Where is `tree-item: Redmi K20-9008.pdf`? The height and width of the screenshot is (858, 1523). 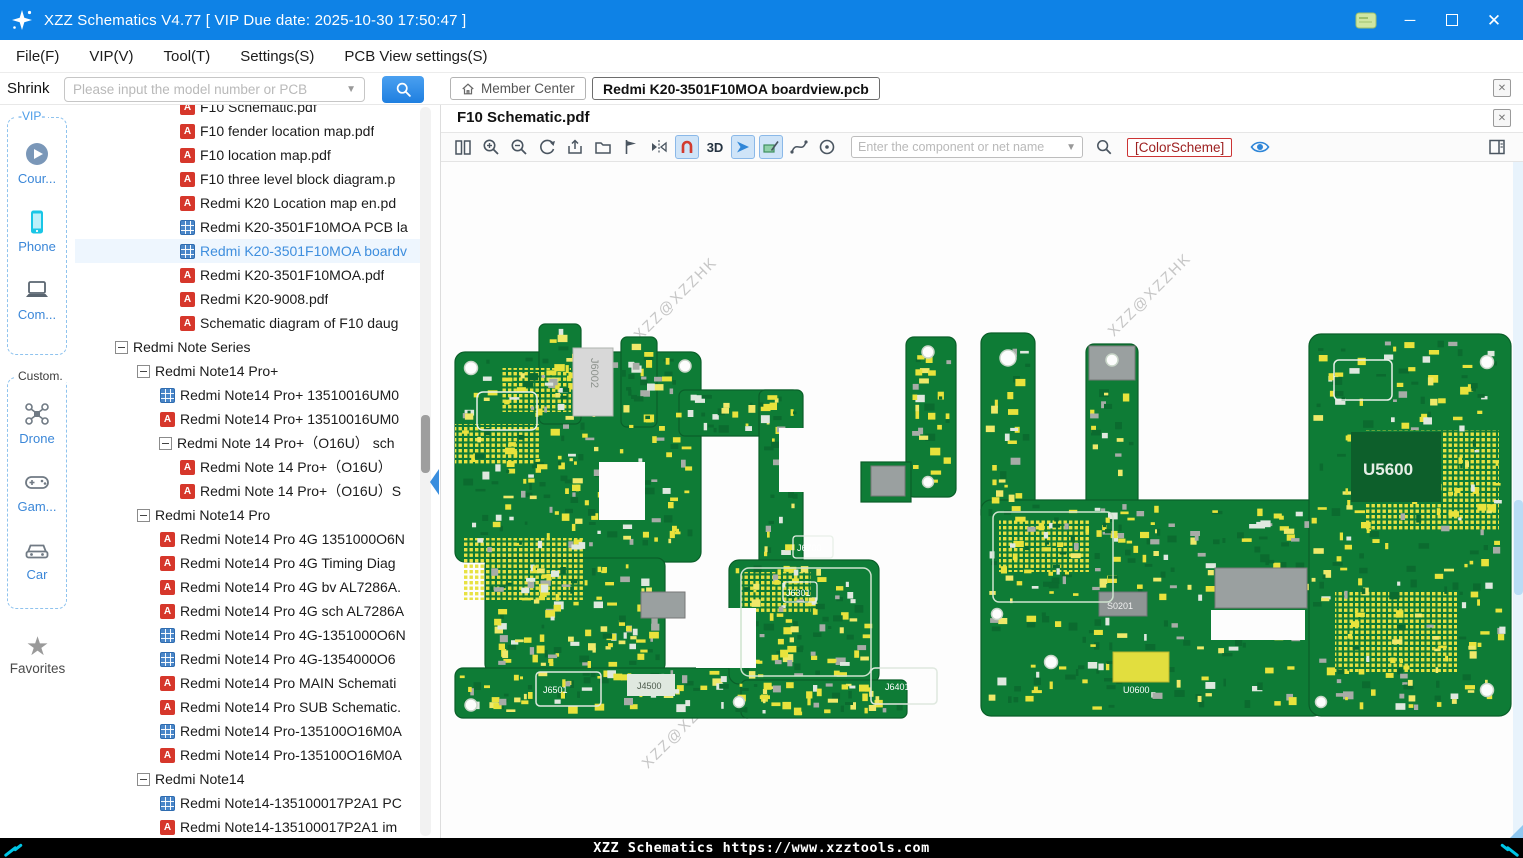
tree-item: Redmi K20-9008.pdf is located at coordinates (247, 299).